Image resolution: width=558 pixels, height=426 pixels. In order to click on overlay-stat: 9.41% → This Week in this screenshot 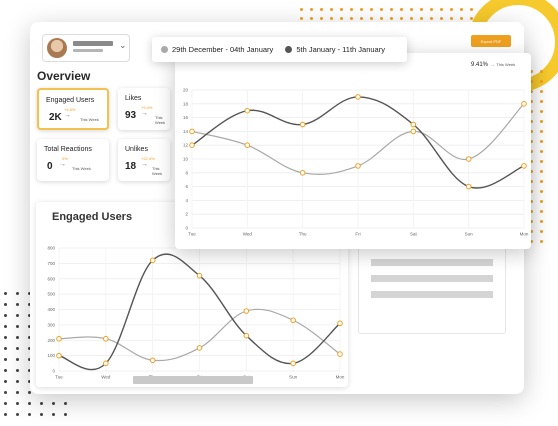, I will do `click(493, 65)`.